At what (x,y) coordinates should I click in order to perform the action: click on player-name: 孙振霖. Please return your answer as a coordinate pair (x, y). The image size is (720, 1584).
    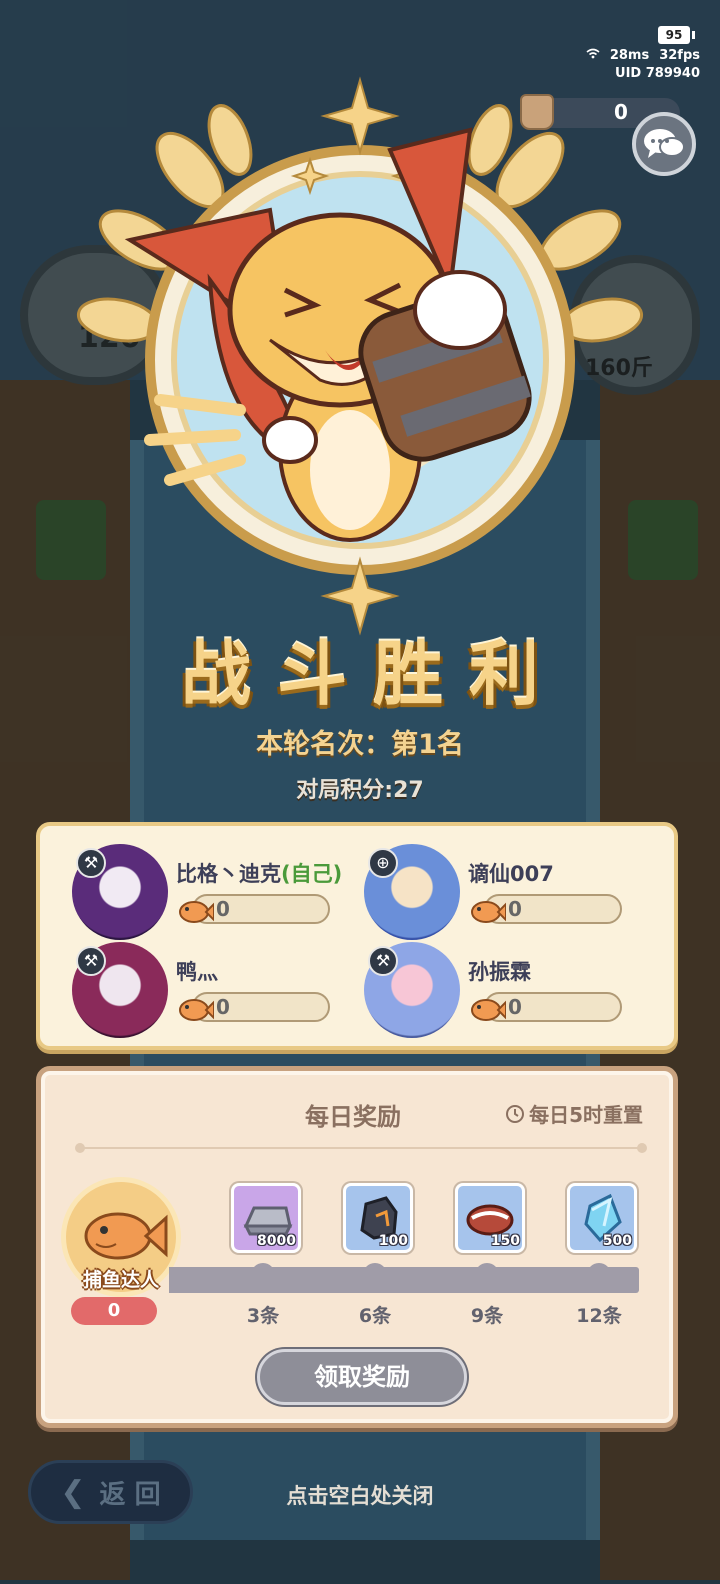
    Looking at the image, I should click on (499, 971).